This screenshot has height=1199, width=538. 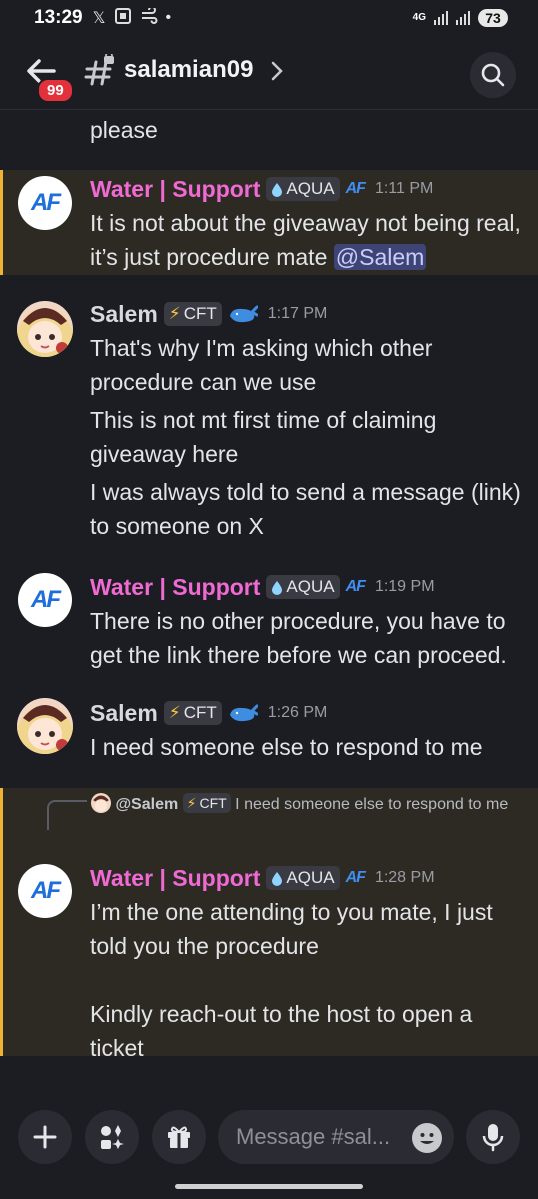 I want to click on gift-button, so click(x=179, y=1137).